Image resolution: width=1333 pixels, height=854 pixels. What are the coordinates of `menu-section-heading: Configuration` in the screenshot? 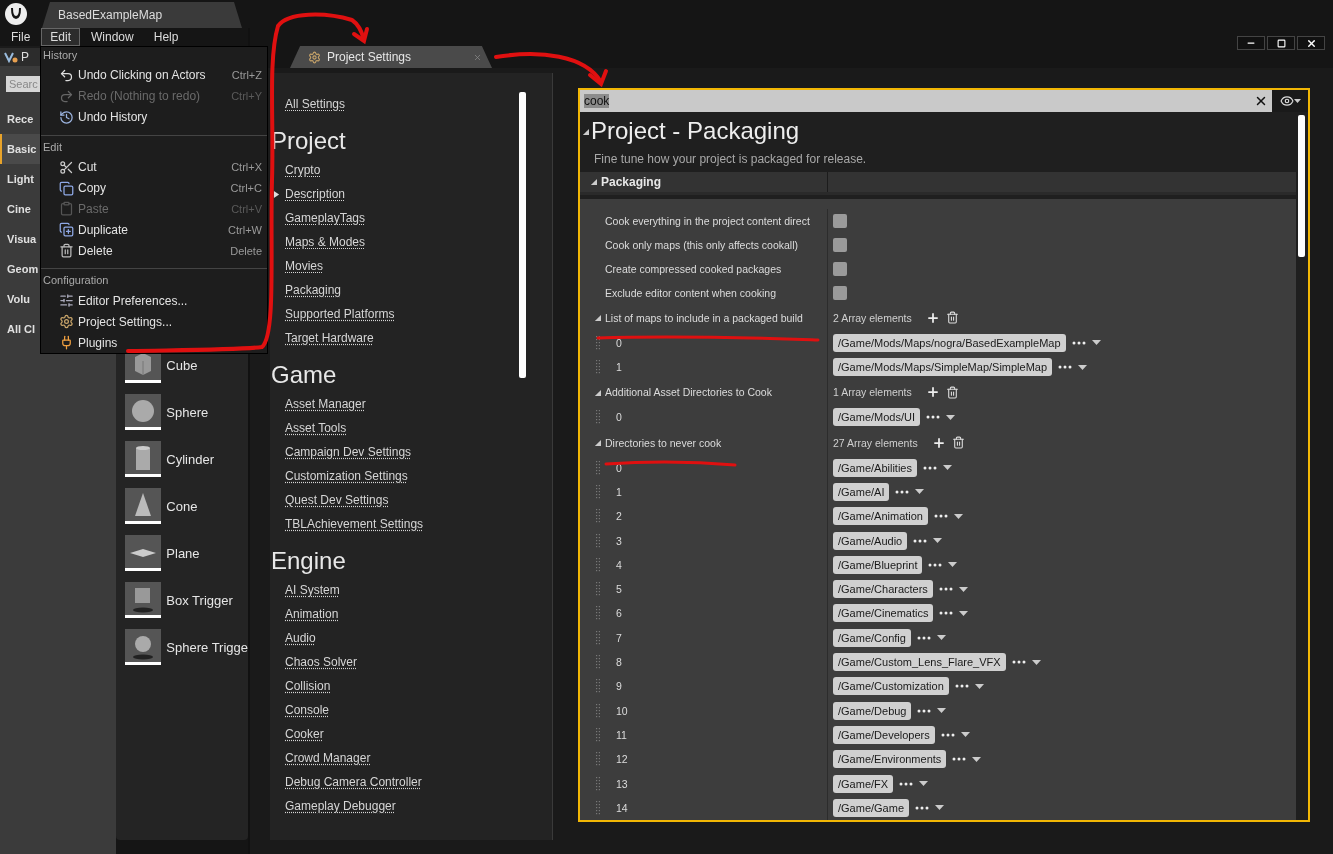 It's located at (76, 281).